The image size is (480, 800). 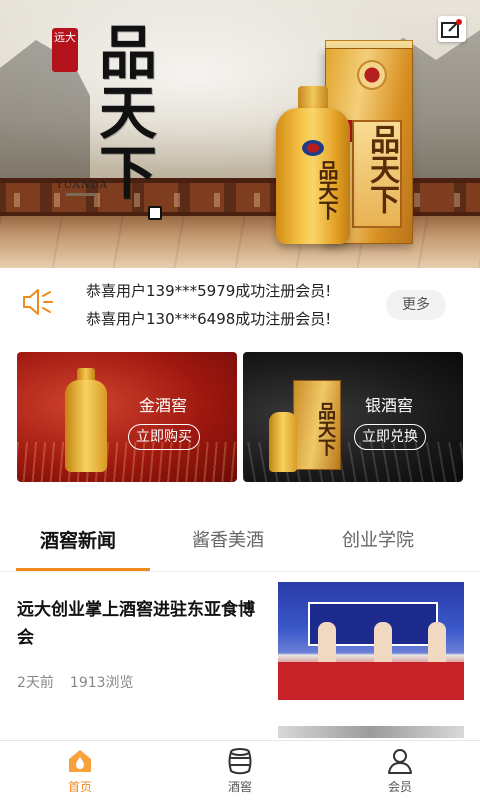 I want to click on nav-home: 首页, so click(x=80, y=772).